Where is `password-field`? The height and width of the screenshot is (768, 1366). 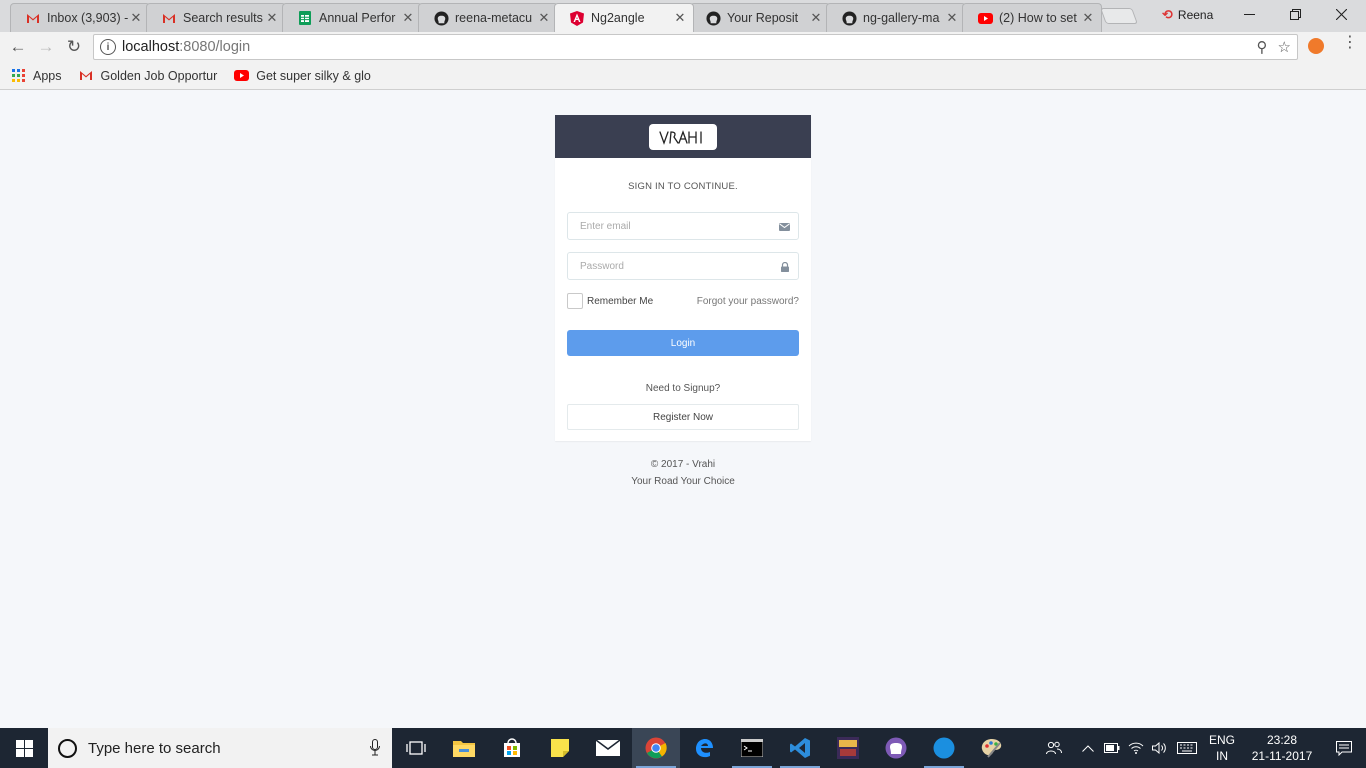 password-field is located at coordinates (683, 266).